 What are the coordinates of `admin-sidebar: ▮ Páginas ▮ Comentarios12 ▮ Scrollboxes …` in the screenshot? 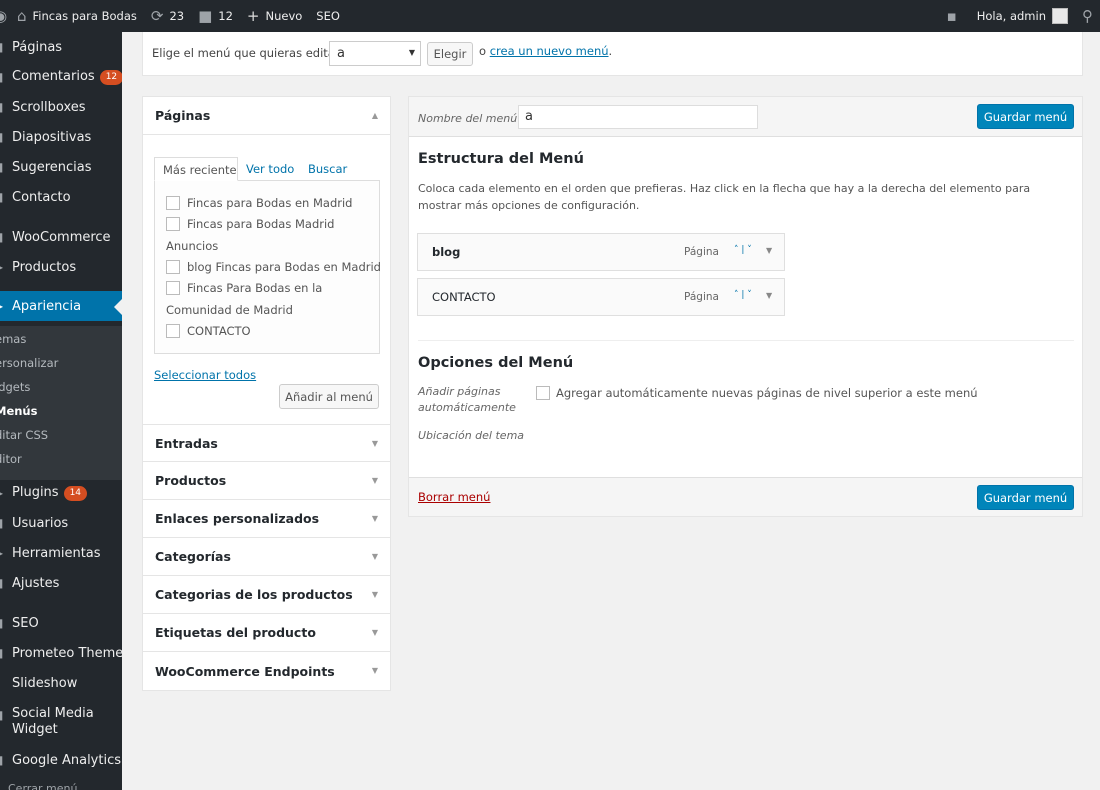 It's located at (61, 411).